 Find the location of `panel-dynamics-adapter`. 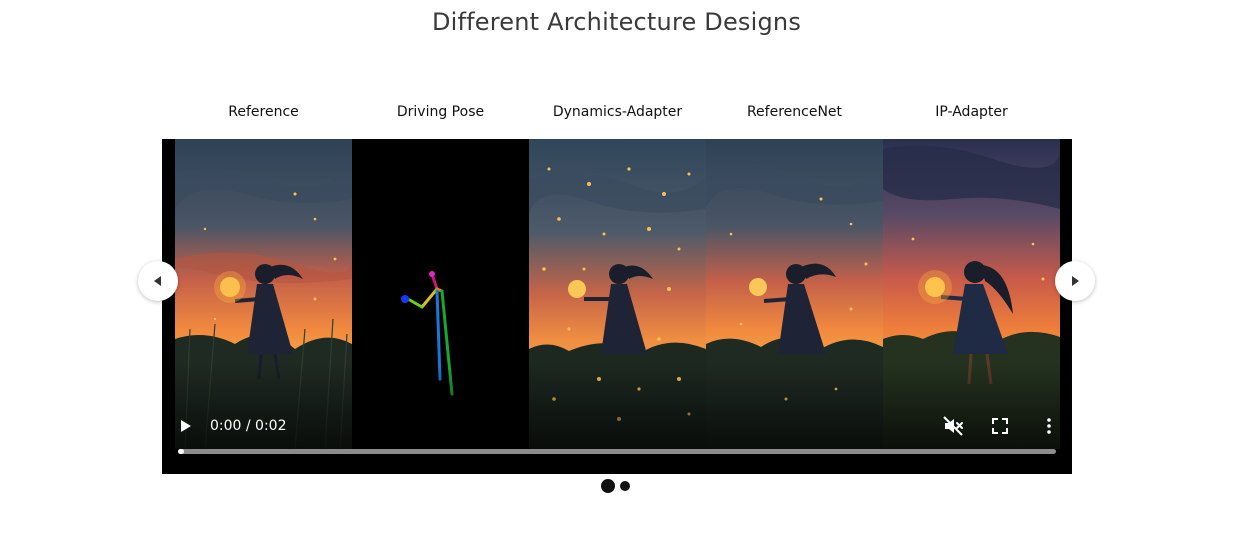

panel-dynamics-adapter is located at coordinates (617, 294).